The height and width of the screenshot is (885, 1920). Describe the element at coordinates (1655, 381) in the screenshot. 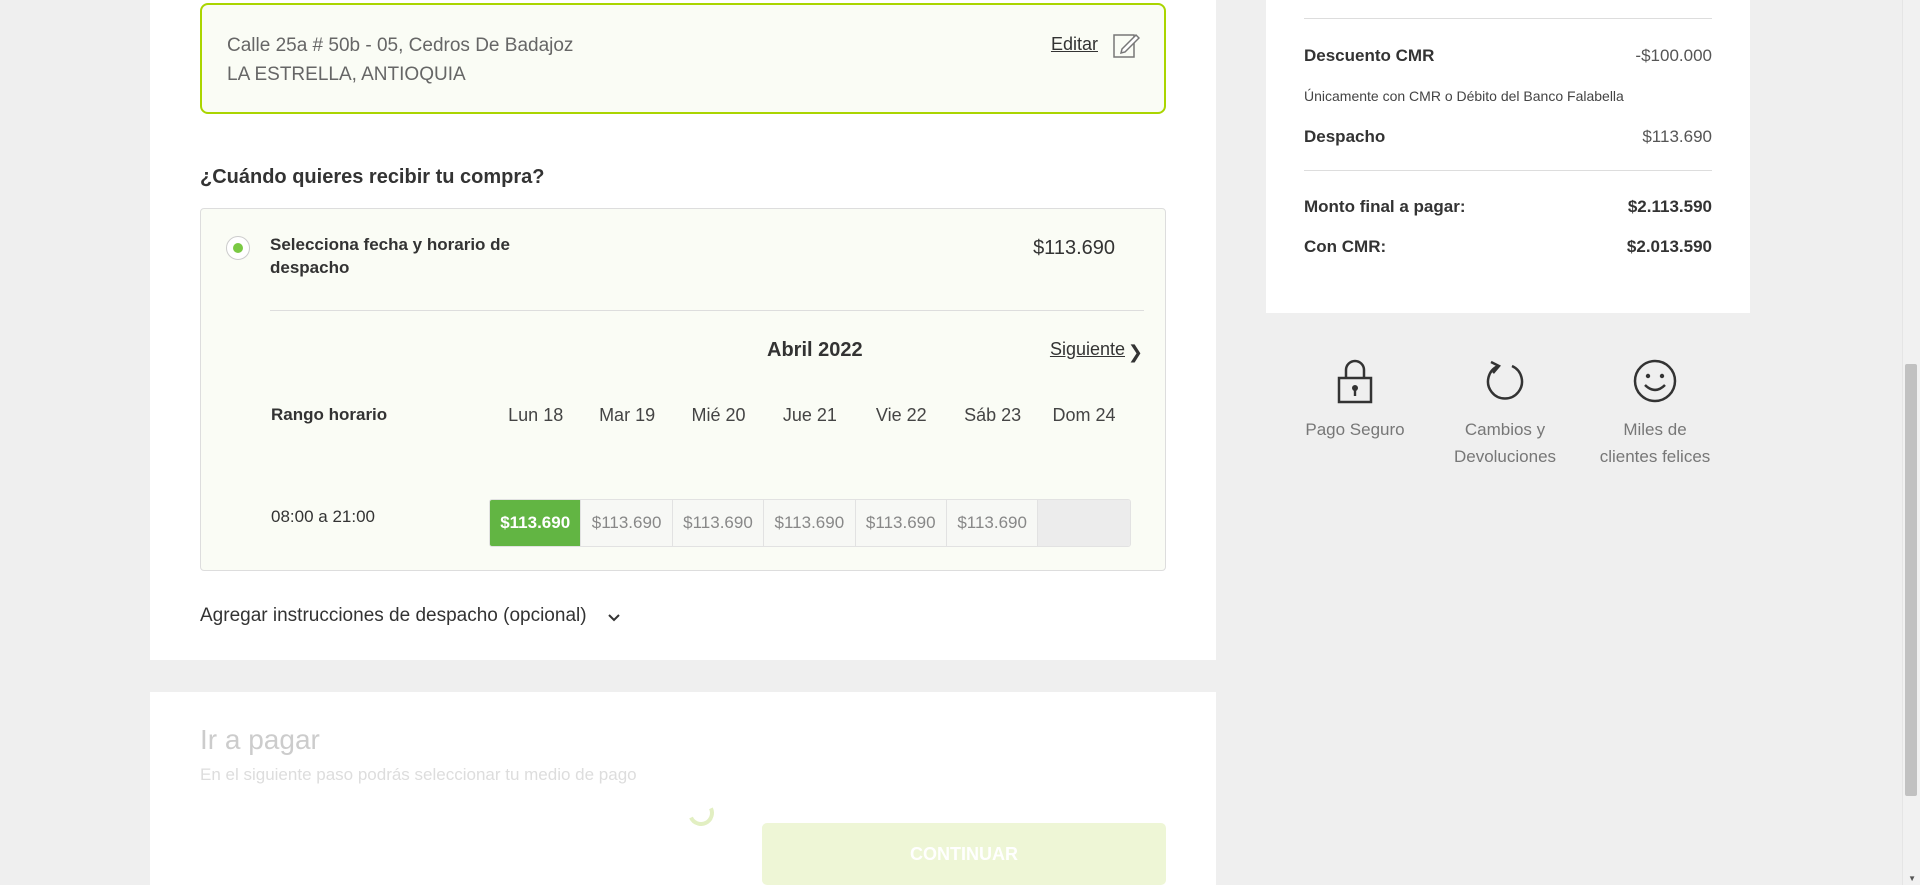

I see `smiley-icon` at that location.